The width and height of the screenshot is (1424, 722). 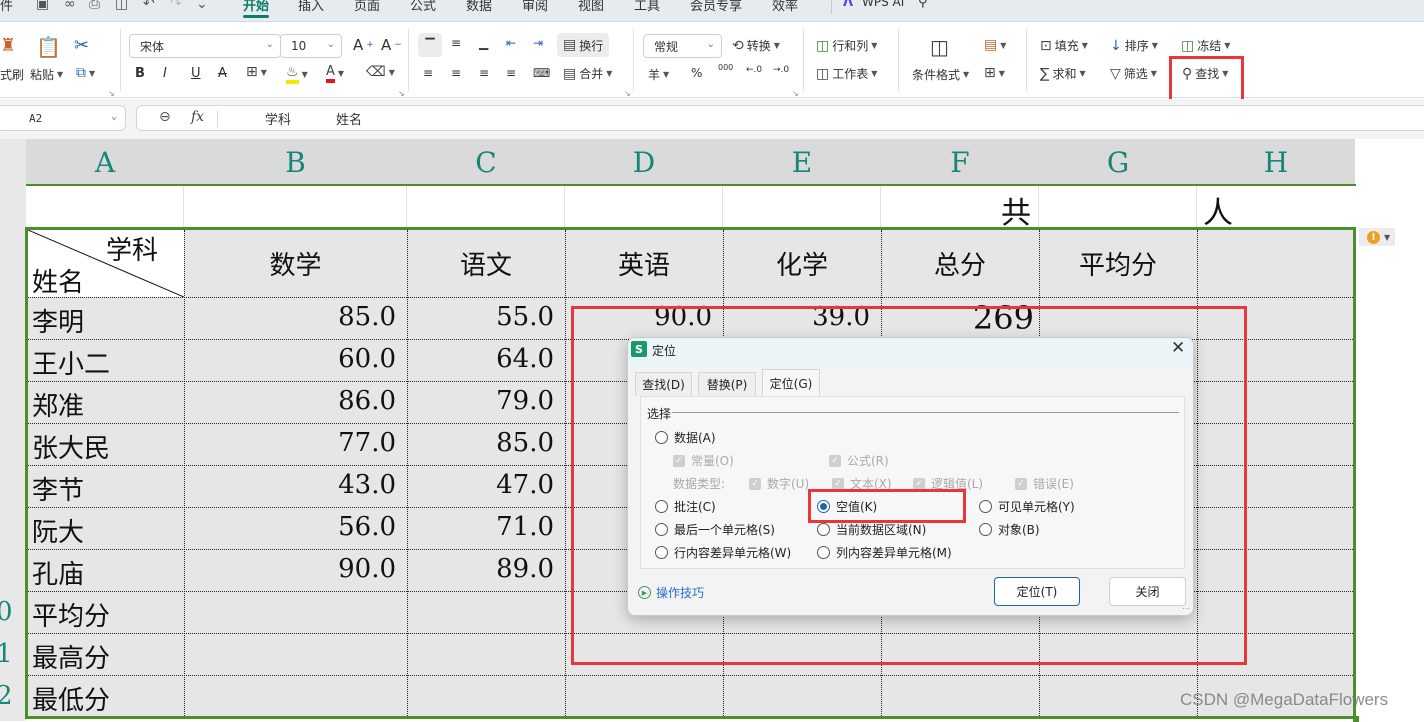 I want to click on option-comments: 批注(C), so click(x=685, y=506).